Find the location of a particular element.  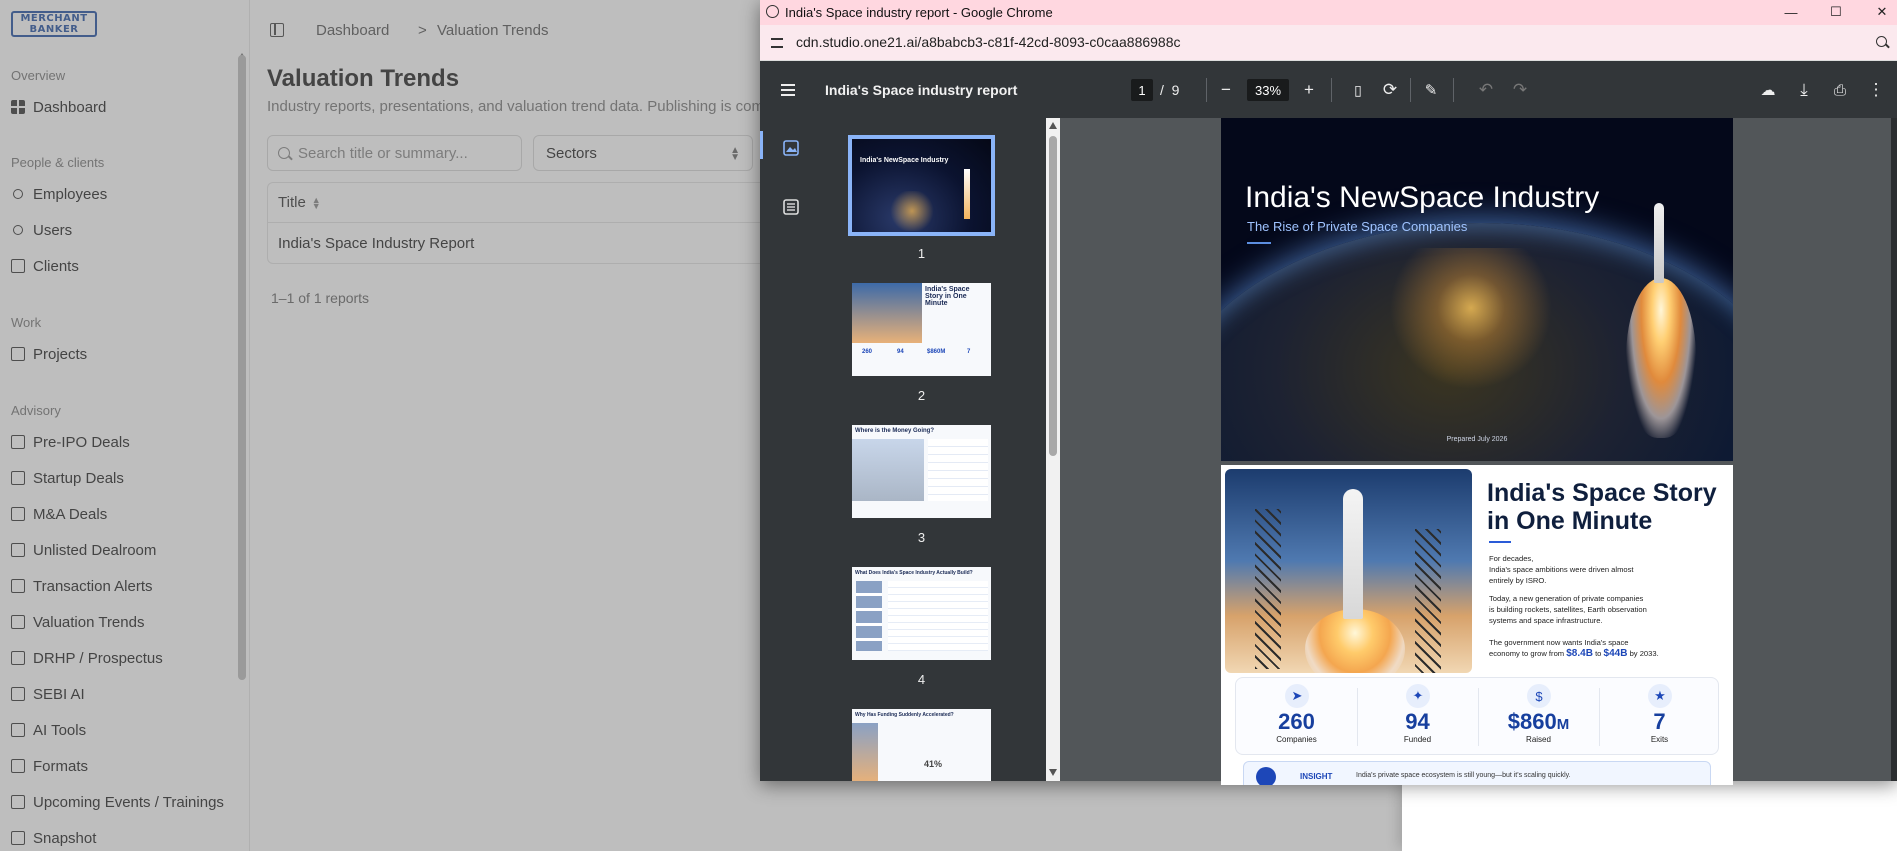

thumb-title: Where is the Money Going? is located at coordinates (895, 431).